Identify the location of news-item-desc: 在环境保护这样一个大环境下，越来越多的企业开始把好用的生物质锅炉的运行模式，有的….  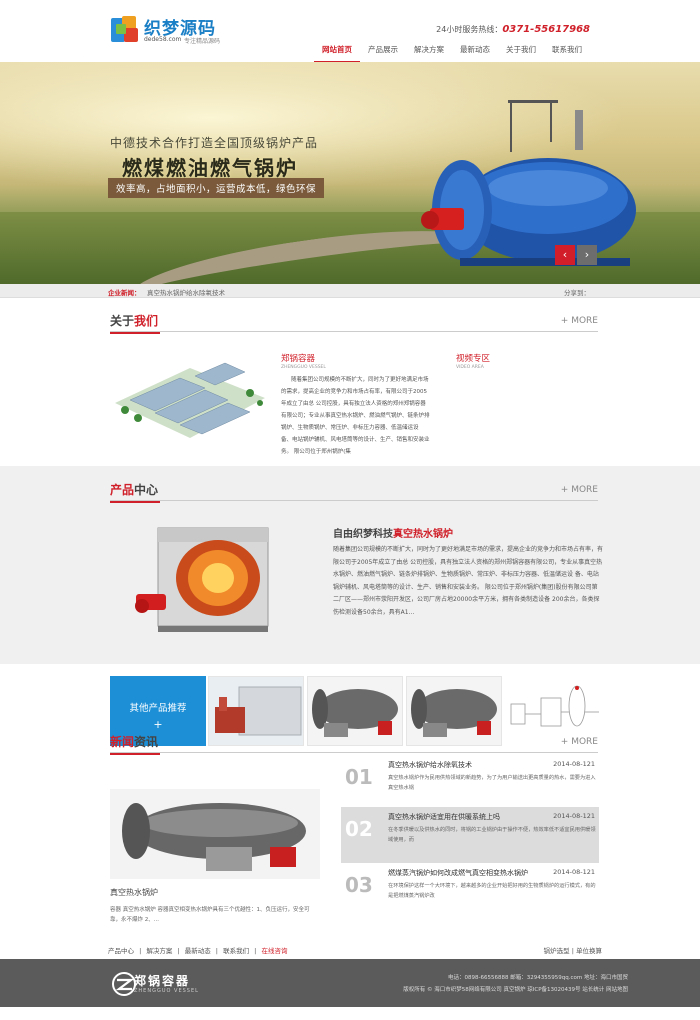
(492, 891).